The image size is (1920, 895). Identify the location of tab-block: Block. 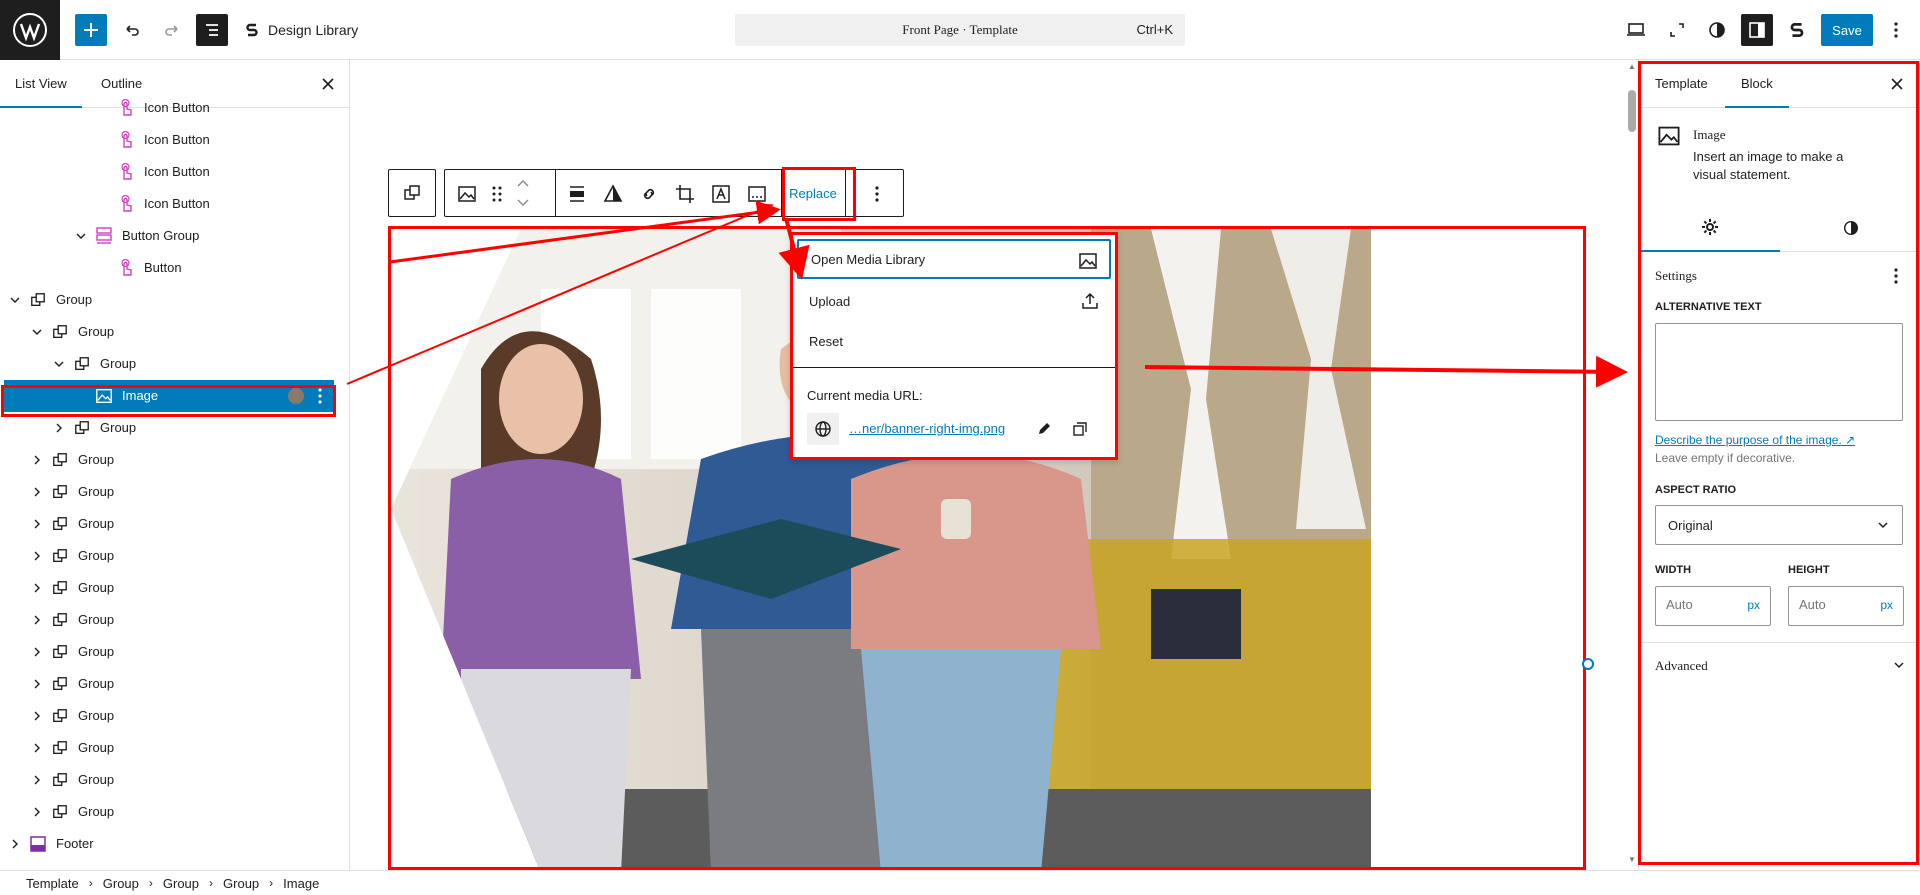
(1757, 84).